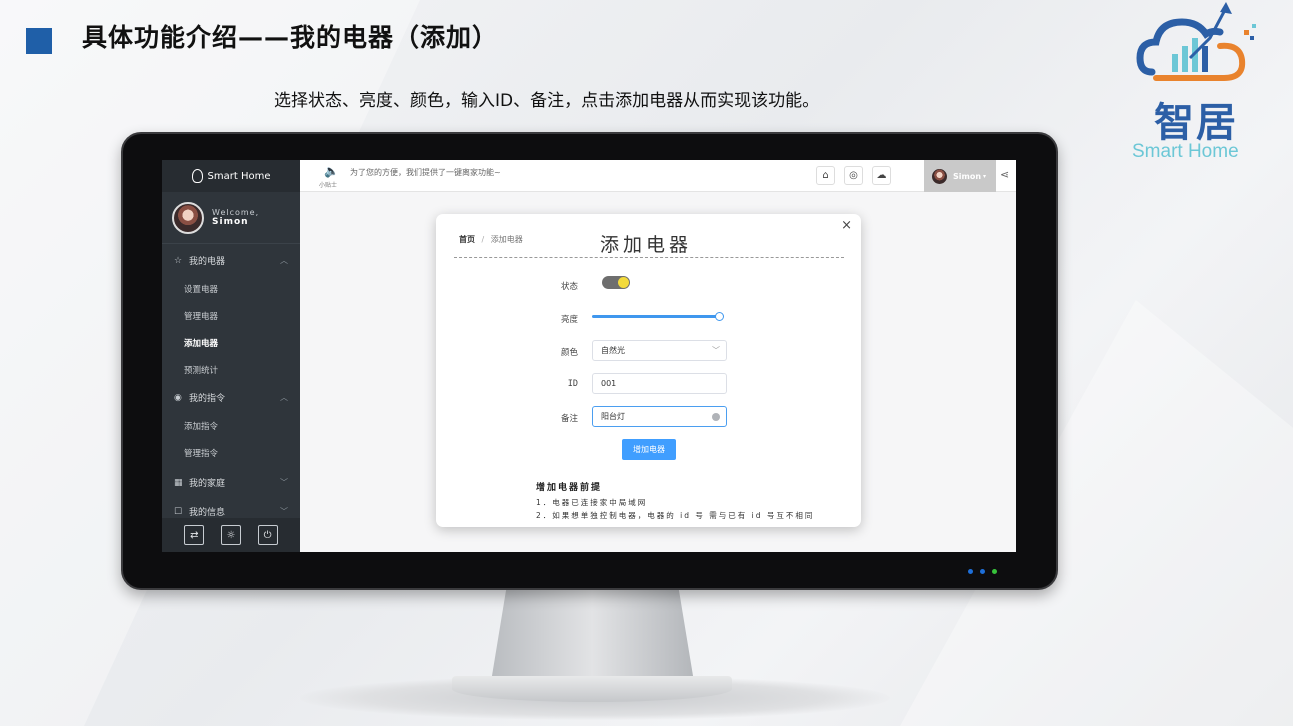  I want to click on prerequisite-item: 1．电器已连接家中局域网, so click(592, 502).